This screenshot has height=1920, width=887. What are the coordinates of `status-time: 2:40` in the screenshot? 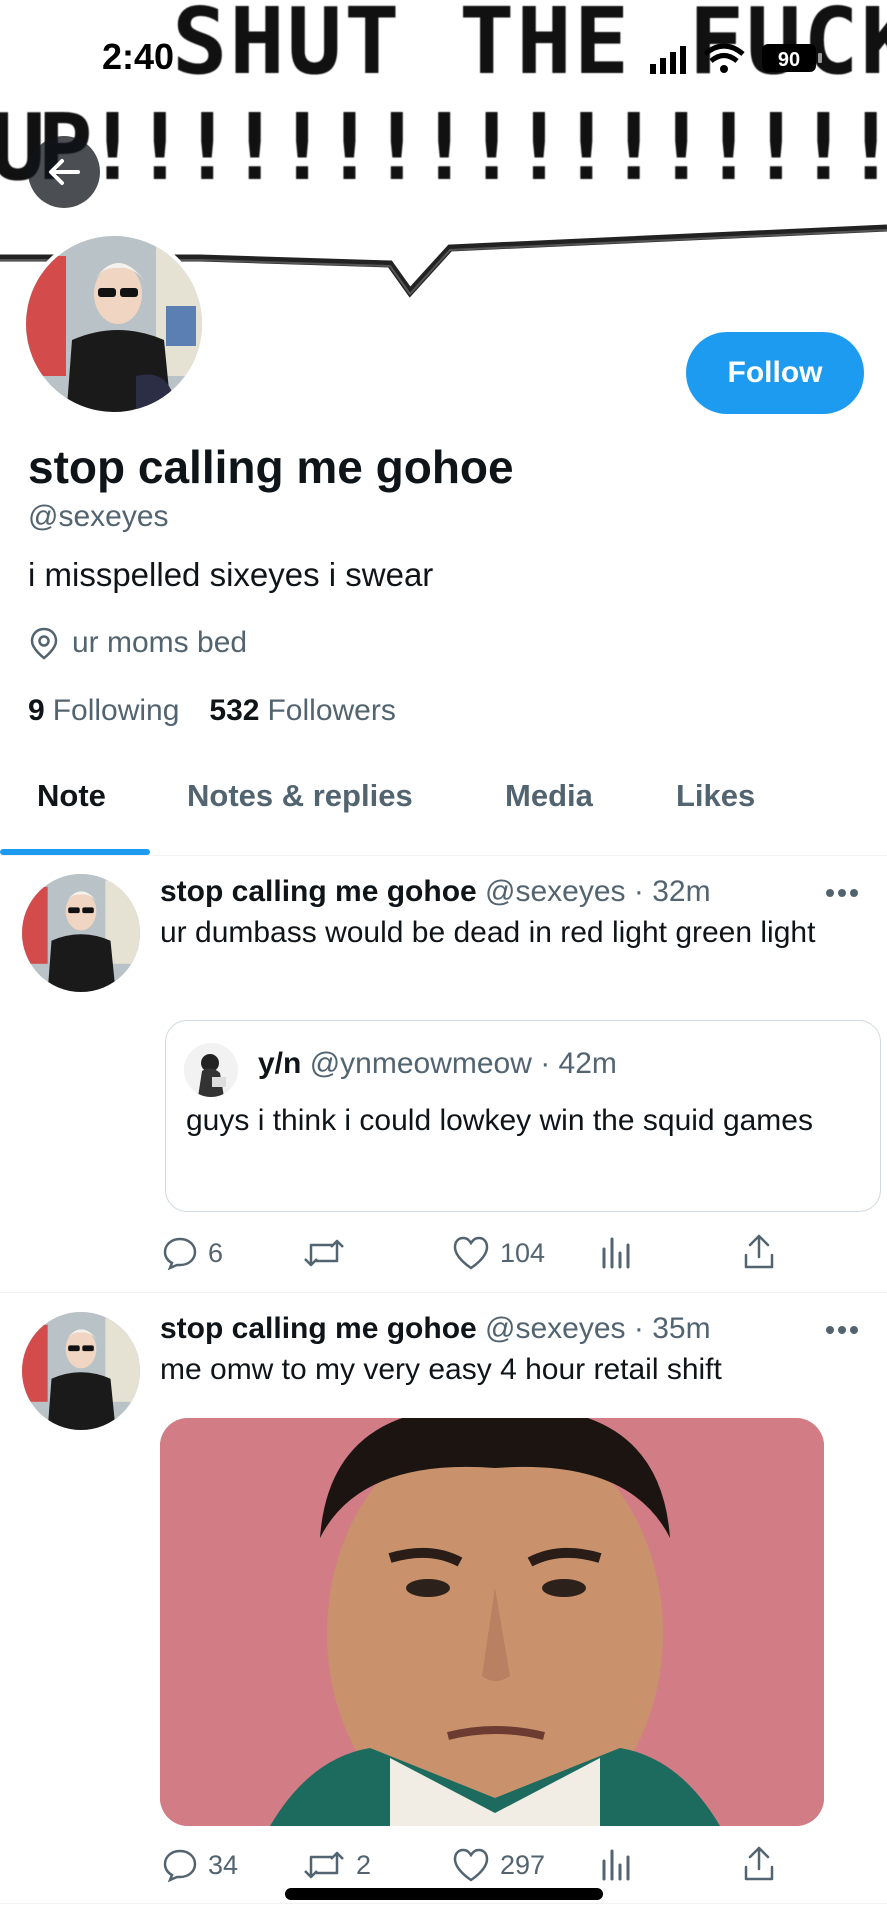 It's located at (138, 56).